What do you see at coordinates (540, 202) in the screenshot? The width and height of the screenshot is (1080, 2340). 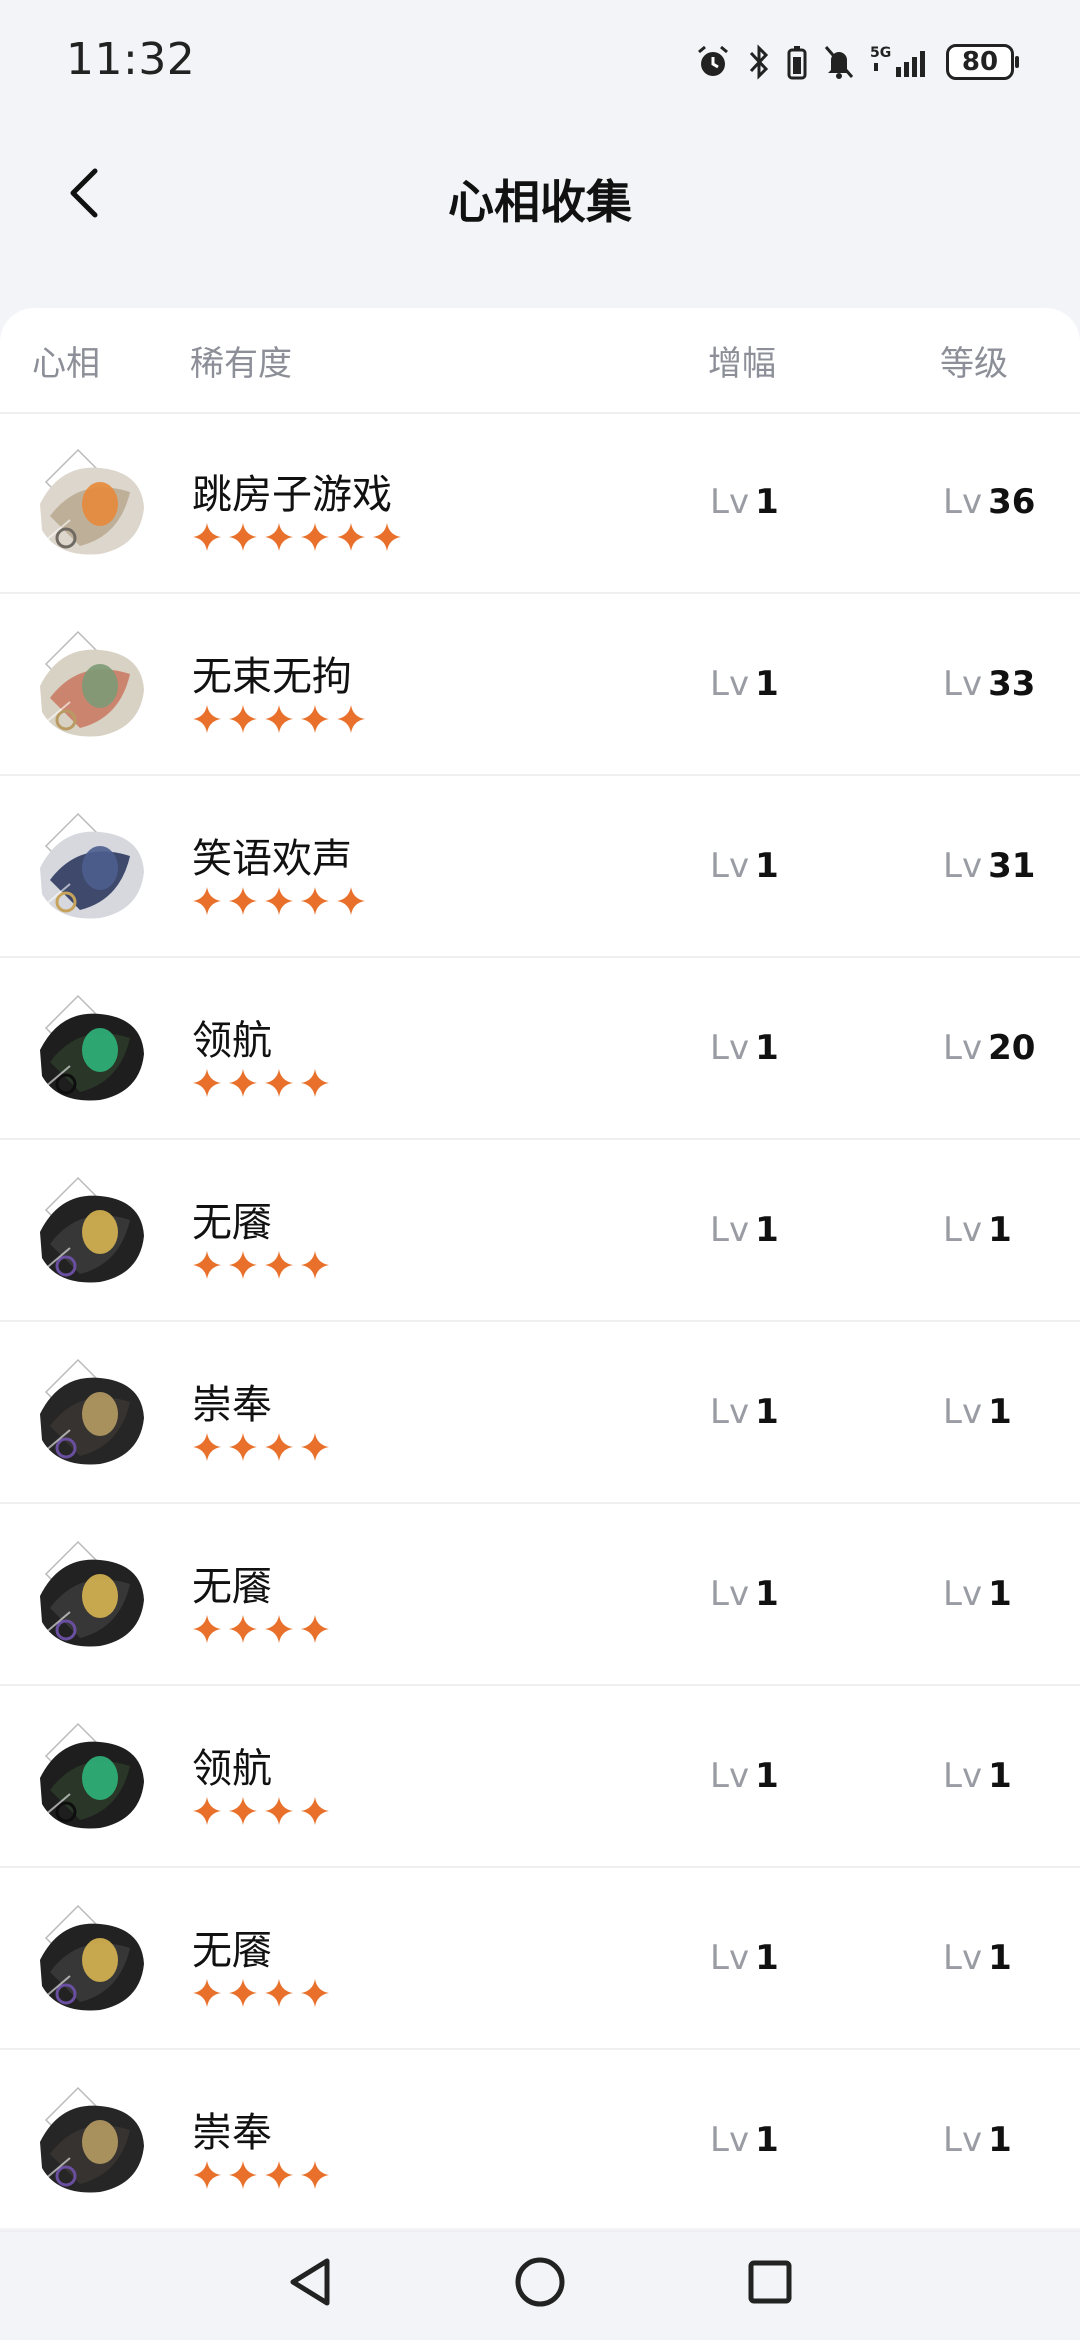 I see `page-title: 心相收集` at bounding box center [540, 202].